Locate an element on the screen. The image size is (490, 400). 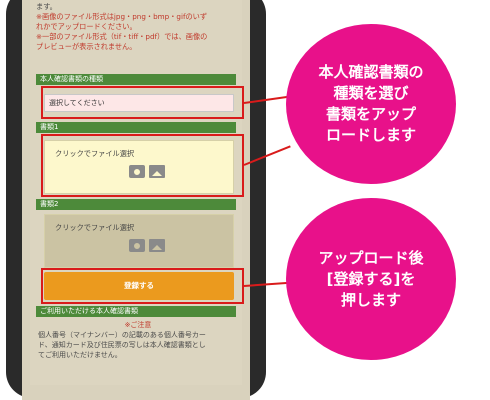
camera-icon is located at coordinates (137, 245).